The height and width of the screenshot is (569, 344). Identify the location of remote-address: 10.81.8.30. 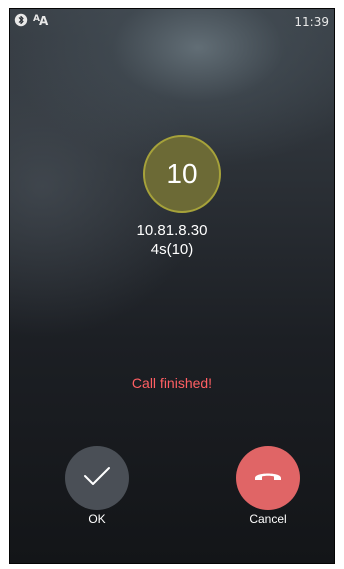
(172, 230).